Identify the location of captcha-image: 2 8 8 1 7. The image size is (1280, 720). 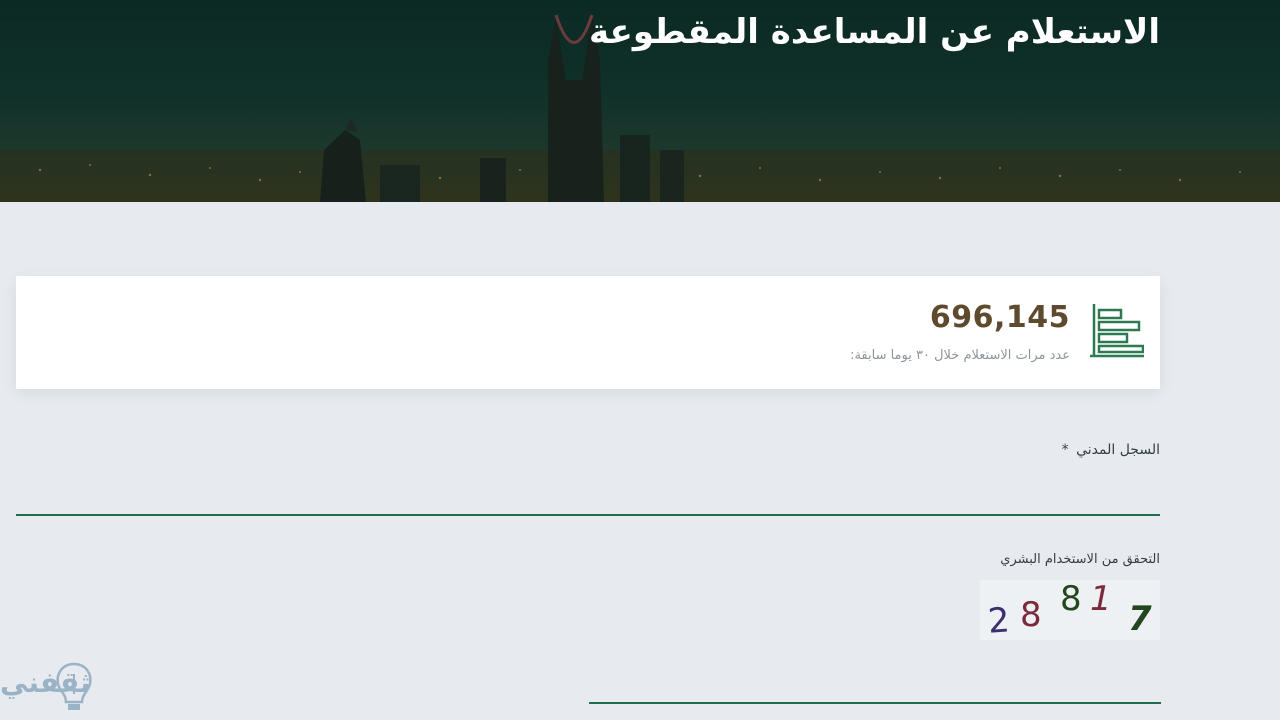
(1070, 610).